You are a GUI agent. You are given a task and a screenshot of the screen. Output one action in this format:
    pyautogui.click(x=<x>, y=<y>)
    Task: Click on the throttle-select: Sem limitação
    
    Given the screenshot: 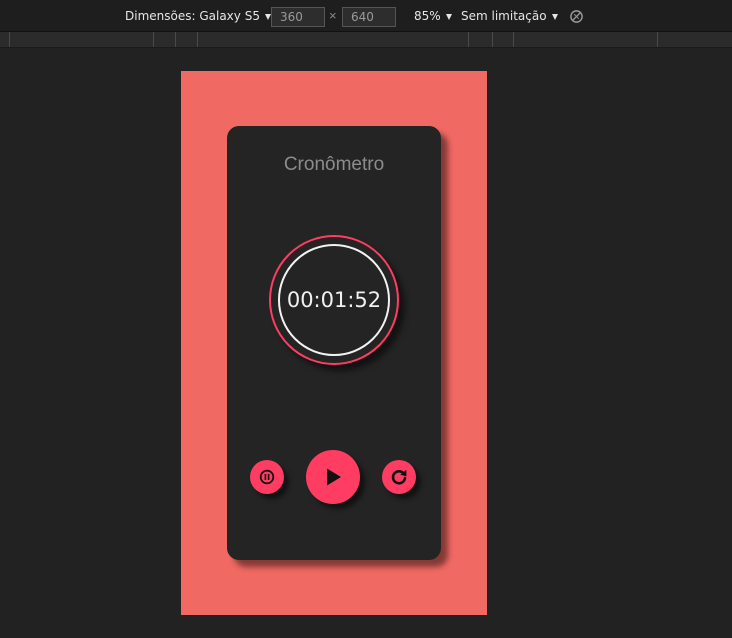 What is the action you would take?
    pyautogui.click(x=509, y=16)
    